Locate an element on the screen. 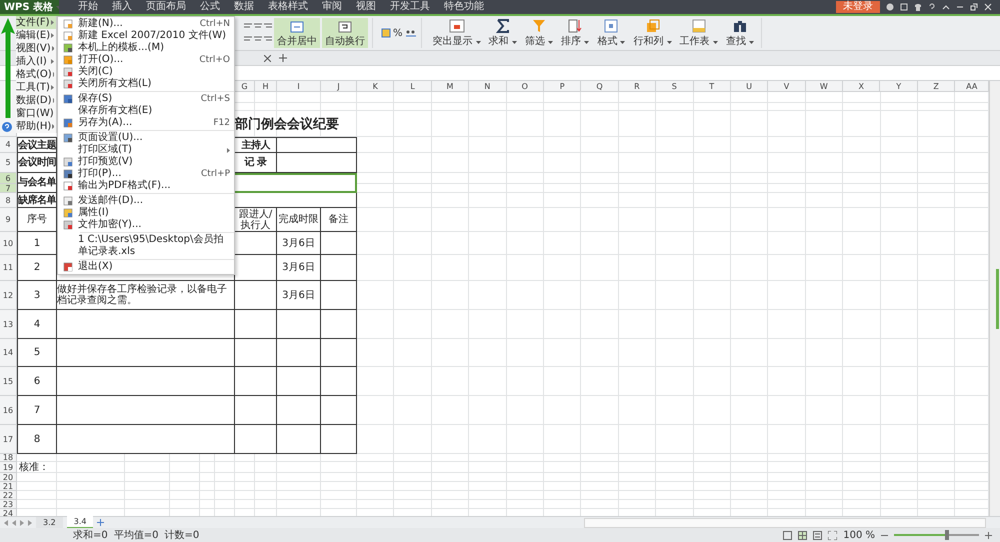 The width and height of the screenshot is (1000, 542). table-cell: 7 is located at coordinates (37, 410).